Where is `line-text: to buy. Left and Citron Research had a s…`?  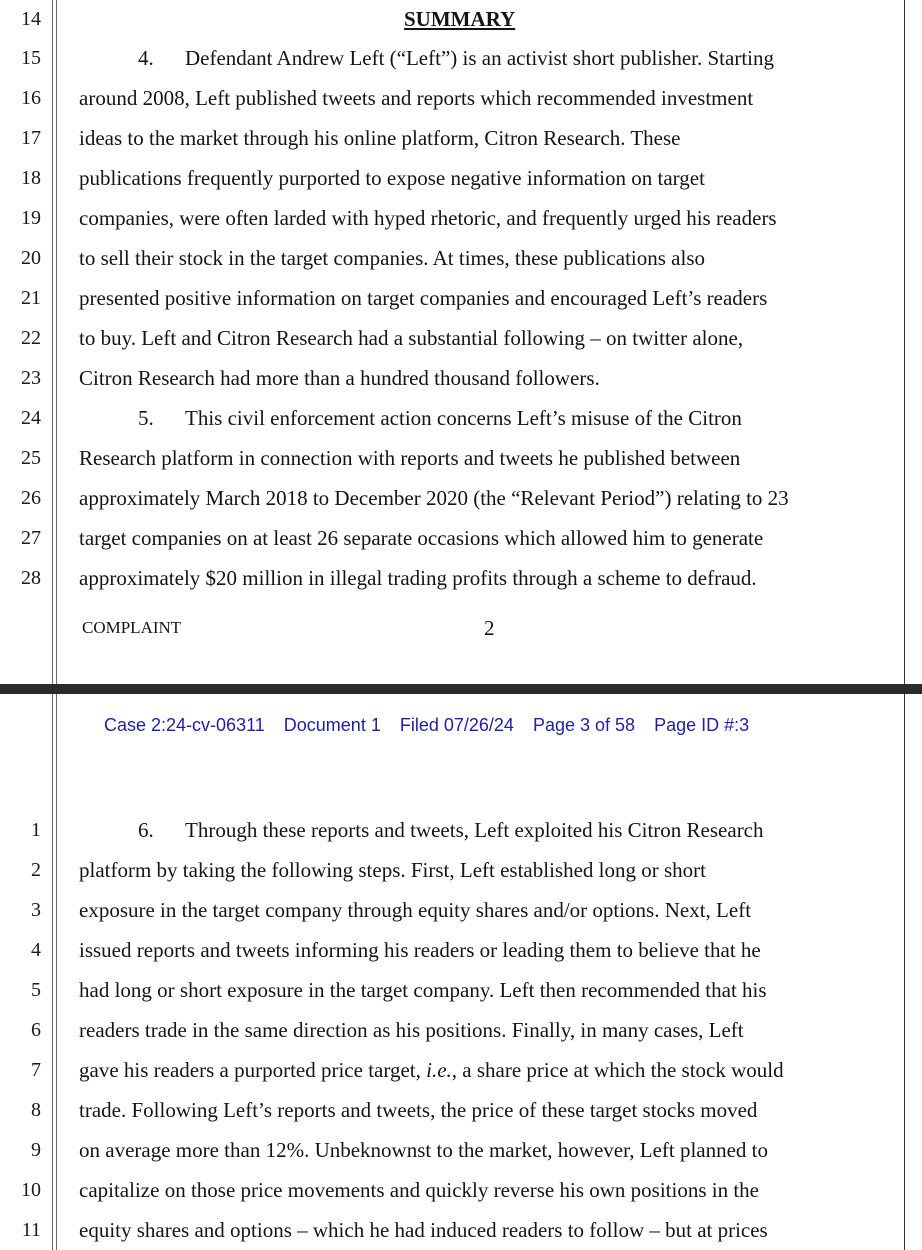 line-text: to buy. Left and Citron Research had a s… is located at coordinates (411, 338).